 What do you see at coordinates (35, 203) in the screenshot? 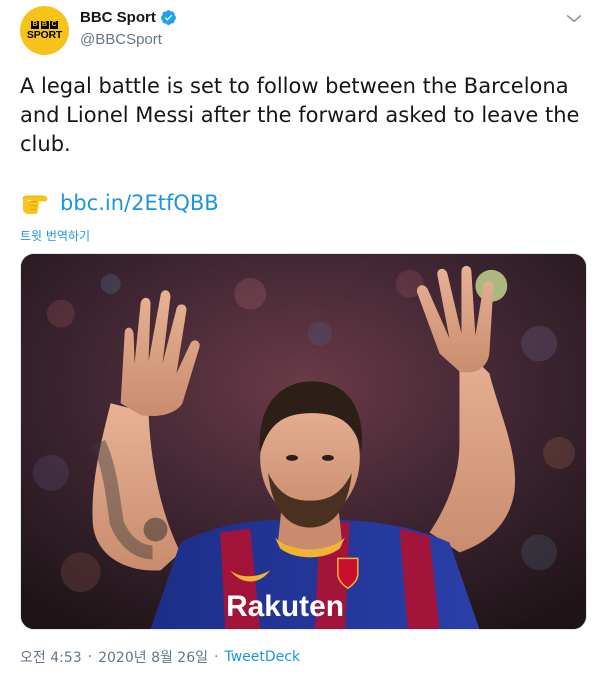
I see `backhand-index-pointing-right-icon` at bounding box center [35, 203].